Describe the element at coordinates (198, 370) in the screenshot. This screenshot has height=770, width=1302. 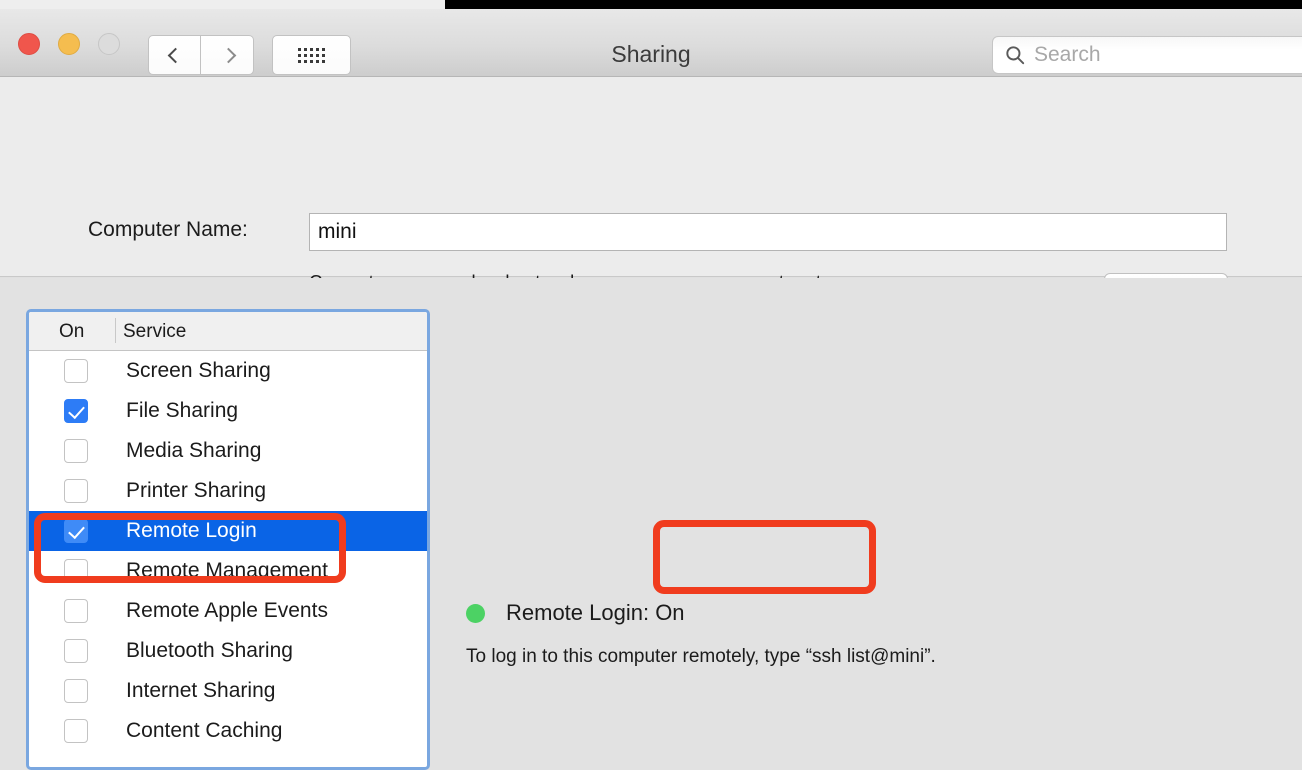
I see `service-name-label: Screen Sharing` at that location.